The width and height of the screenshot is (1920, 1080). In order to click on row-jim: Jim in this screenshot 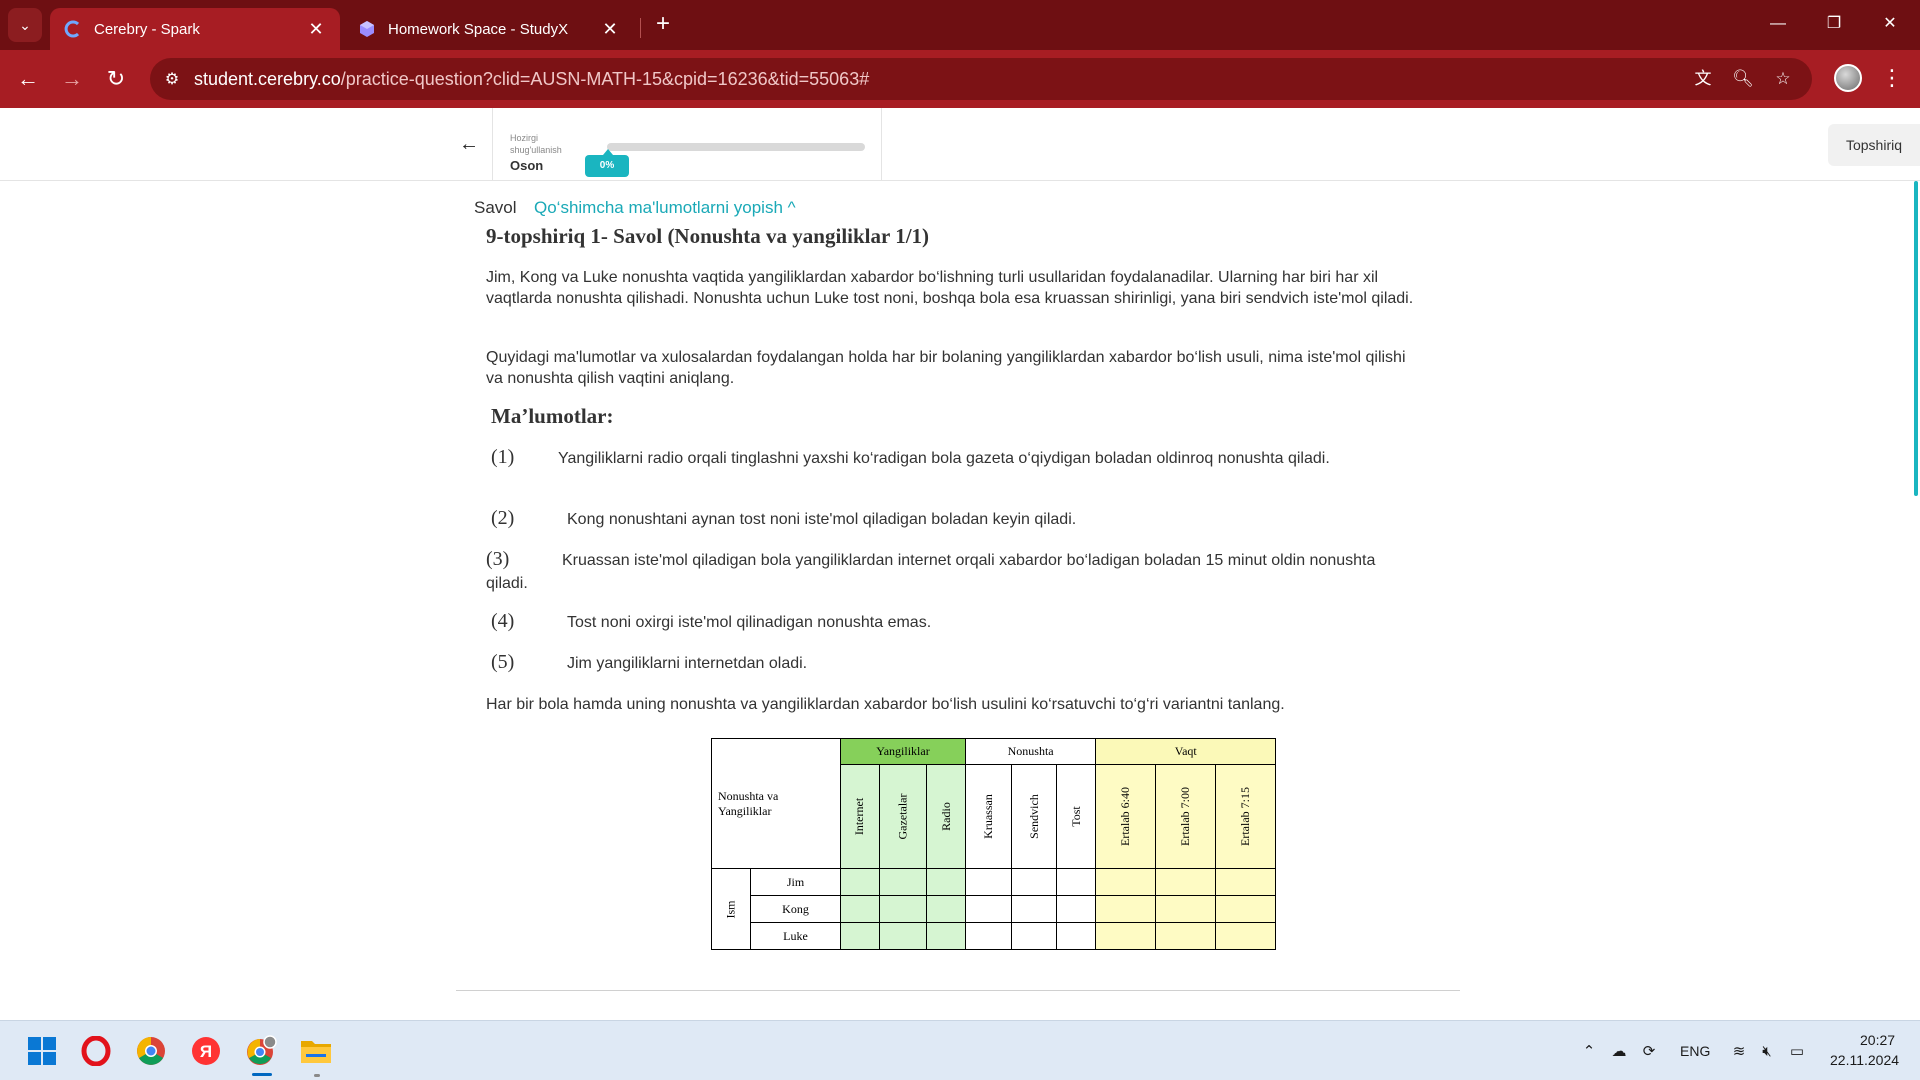, I will do `click(795, 882)`.